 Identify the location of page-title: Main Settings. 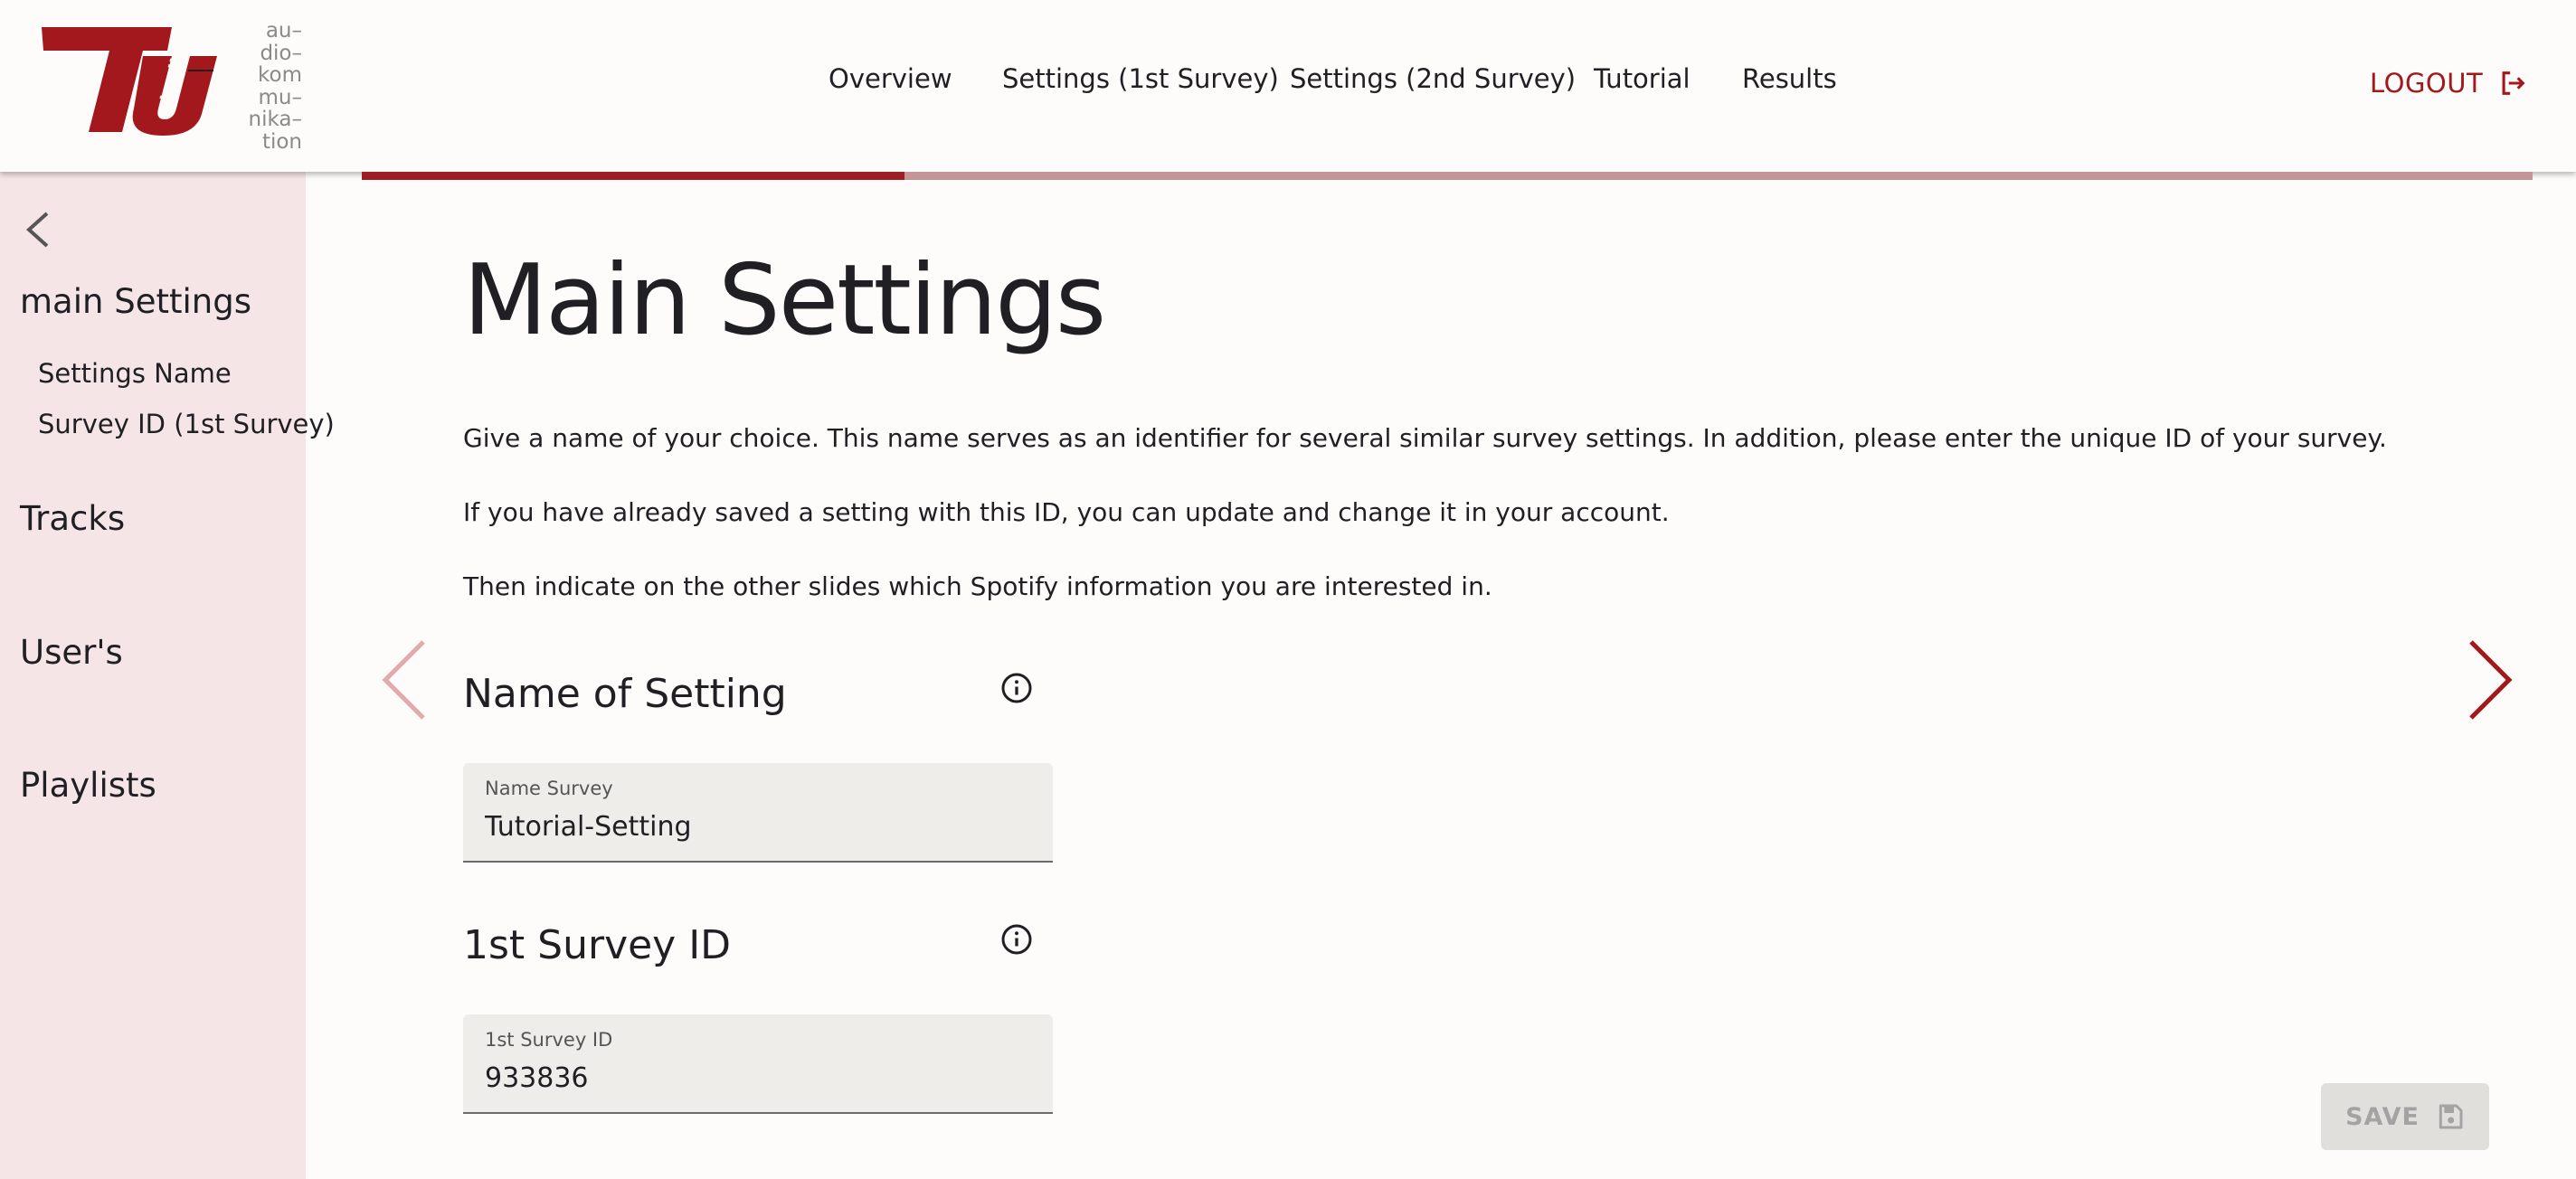
(784, 300).